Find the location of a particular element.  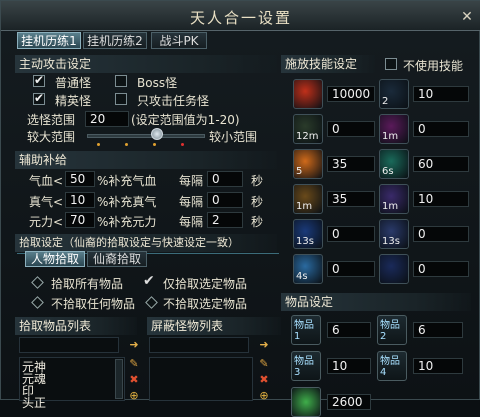

item-slot-label: 物品1 is located at coordinates (304, 331).